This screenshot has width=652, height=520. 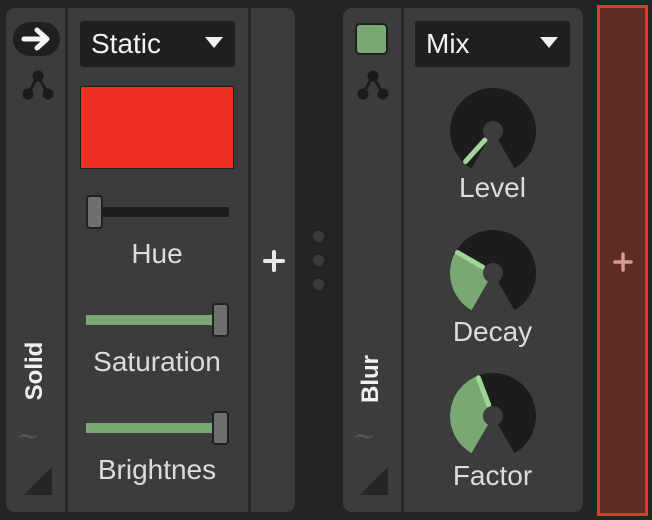 I want to click on hue-slider-track, so click(x=158, y=212).